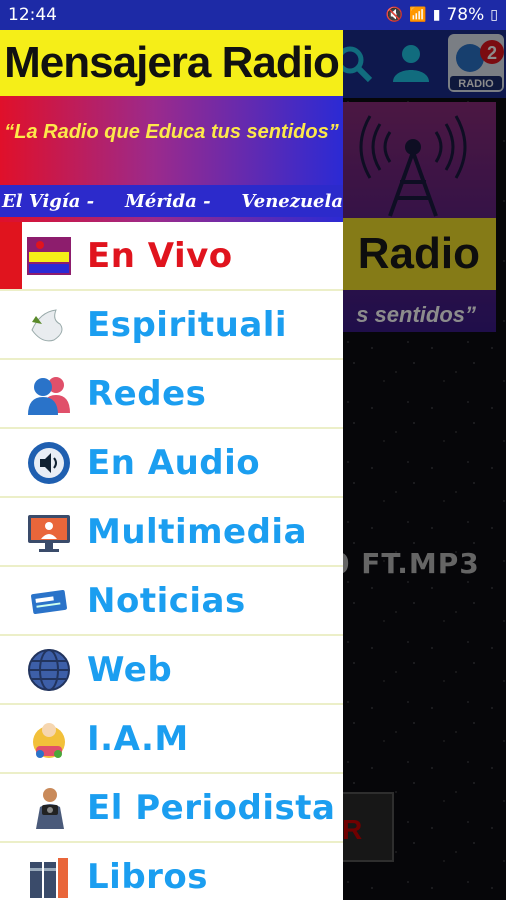 Image resolution: width=506 pixels, height=900 pixels. What do you see at coordinates (160, 255) in the screenshot?
I see `menu-label-en-vivo: En Vivo` at bounding box center [160, 255].